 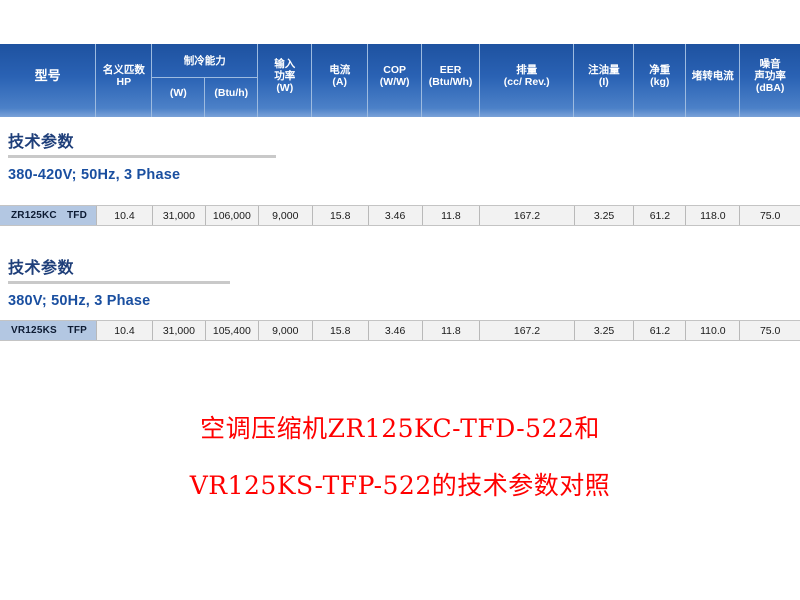 I want to click on header-cell-noise: 噪音 声功率 (dBA), so click(x=770, y=80).